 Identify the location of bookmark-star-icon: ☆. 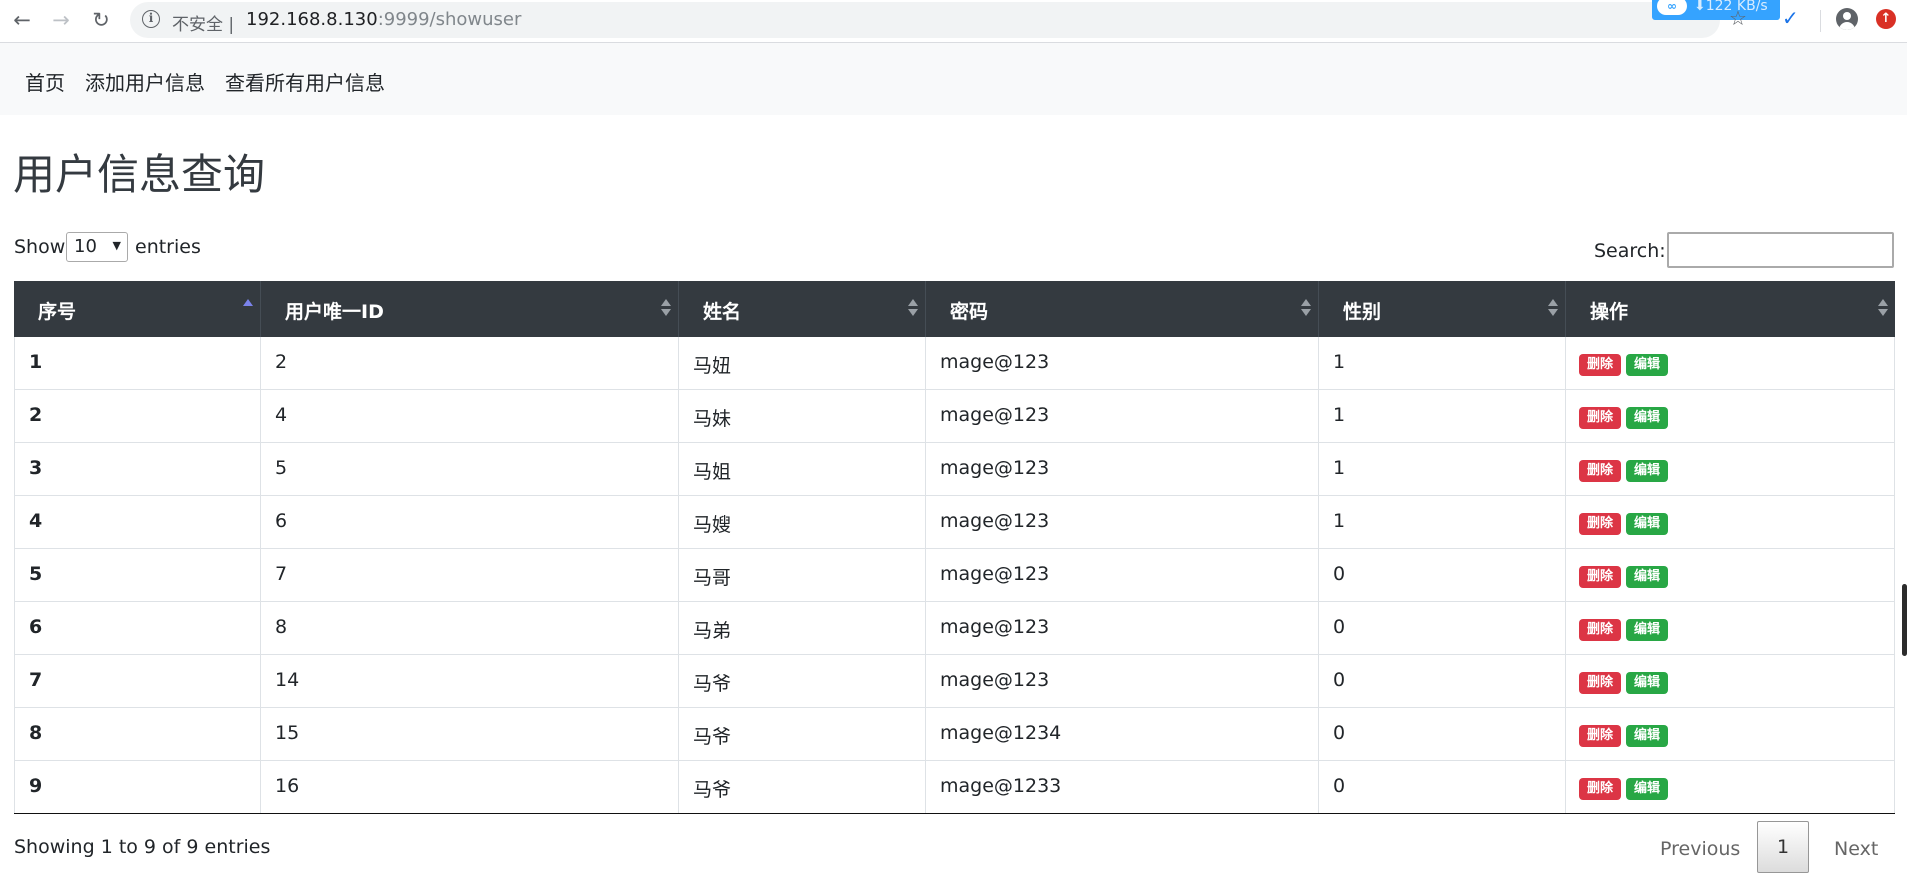
(1738, 18).